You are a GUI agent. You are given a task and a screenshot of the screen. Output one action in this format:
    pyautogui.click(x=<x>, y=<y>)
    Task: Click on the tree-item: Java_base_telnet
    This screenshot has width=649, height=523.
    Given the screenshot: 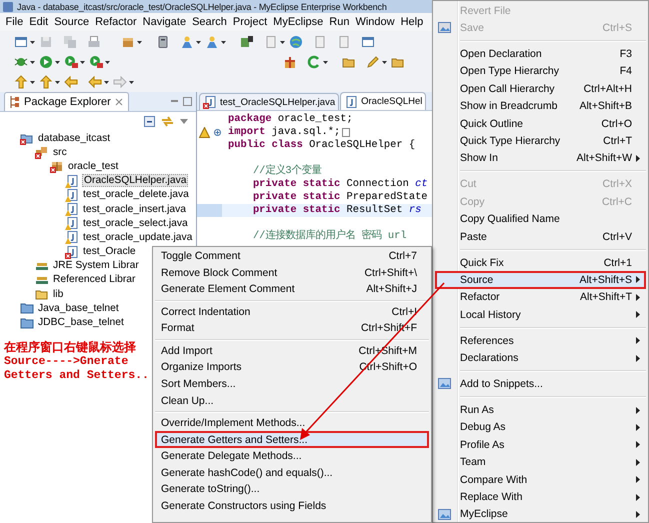 What is the action you would take?
    pyautogui.click(x=78, y=308)
    